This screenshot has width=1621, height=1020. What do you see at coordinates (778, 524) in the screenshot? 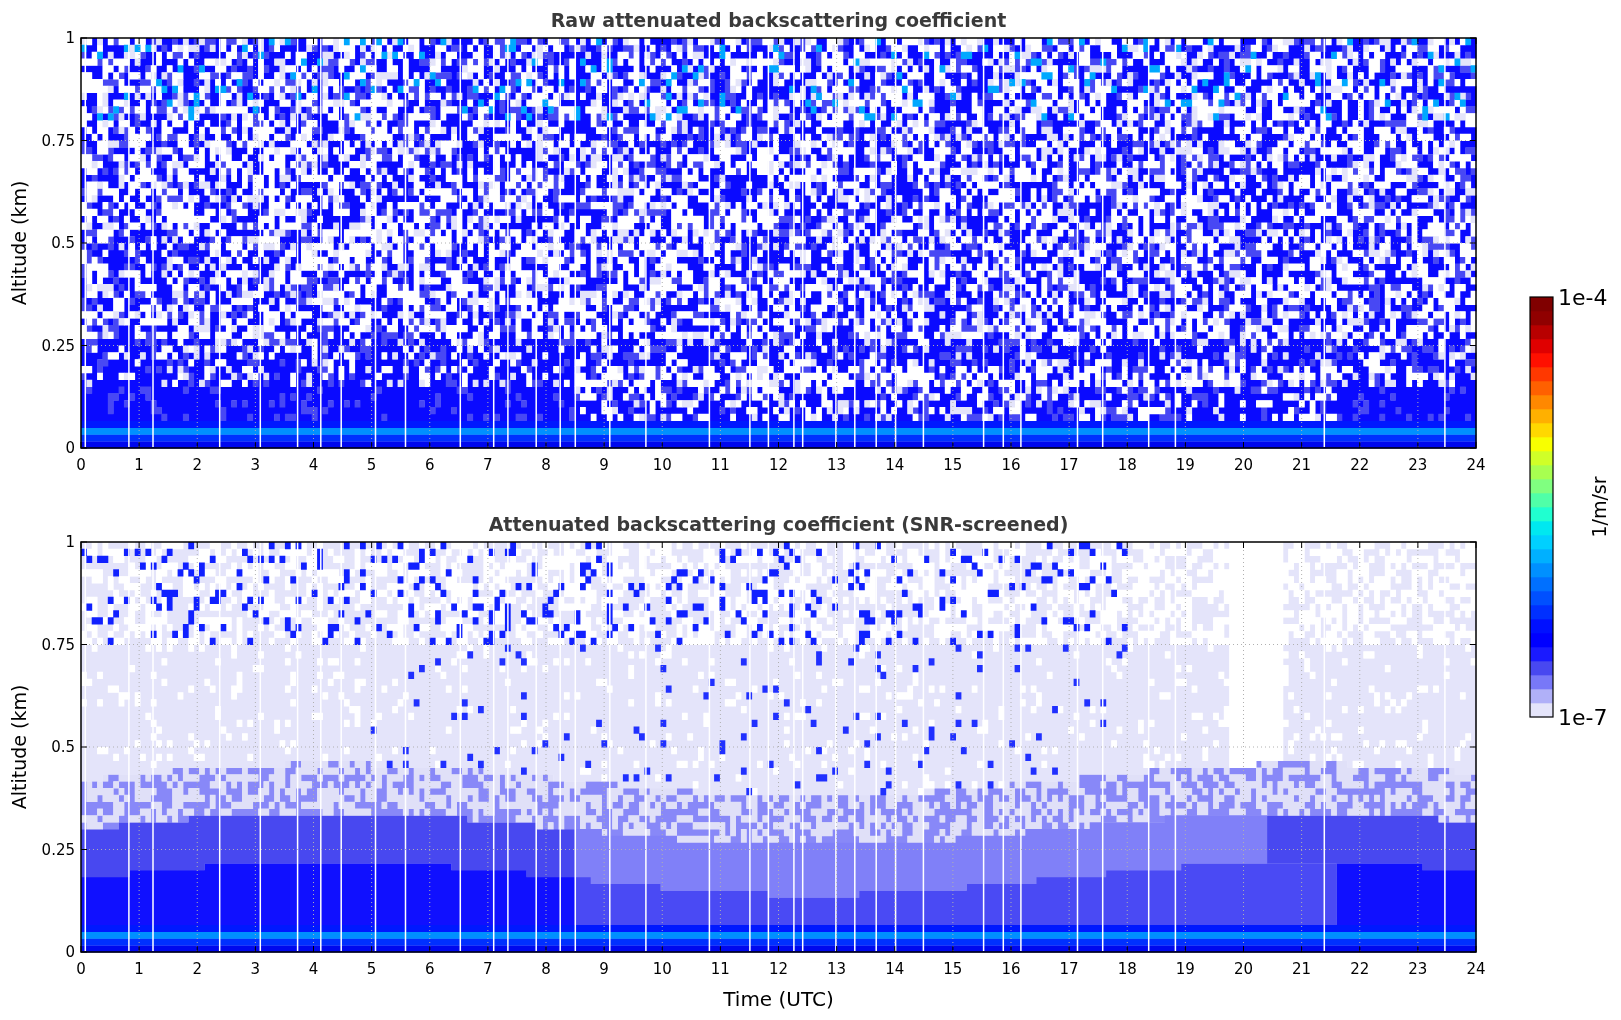
I see `chart-title: Attenuated backscattering coefficient (SNR-screened)` at bounding box center [778, 524].